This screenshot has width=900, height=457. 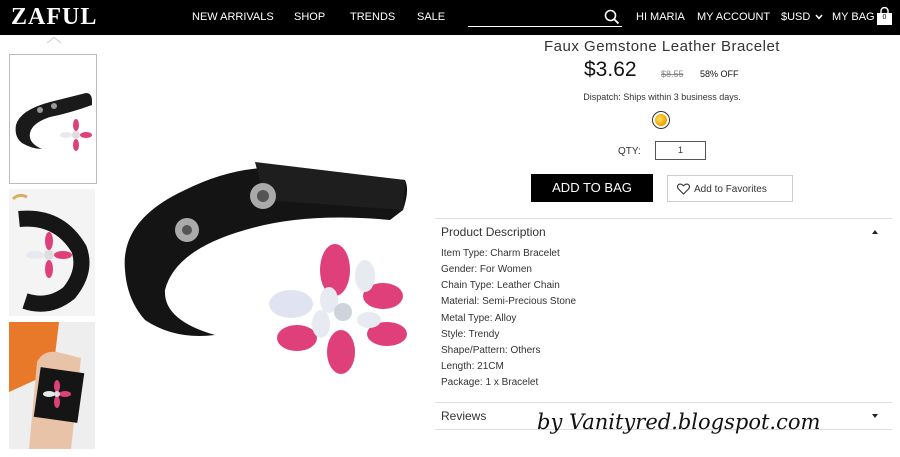 What do you see at coordinates (470, 334) in the screenshot?
I see `spec-item: Style: Trendy` at bounding box center [470, 334].